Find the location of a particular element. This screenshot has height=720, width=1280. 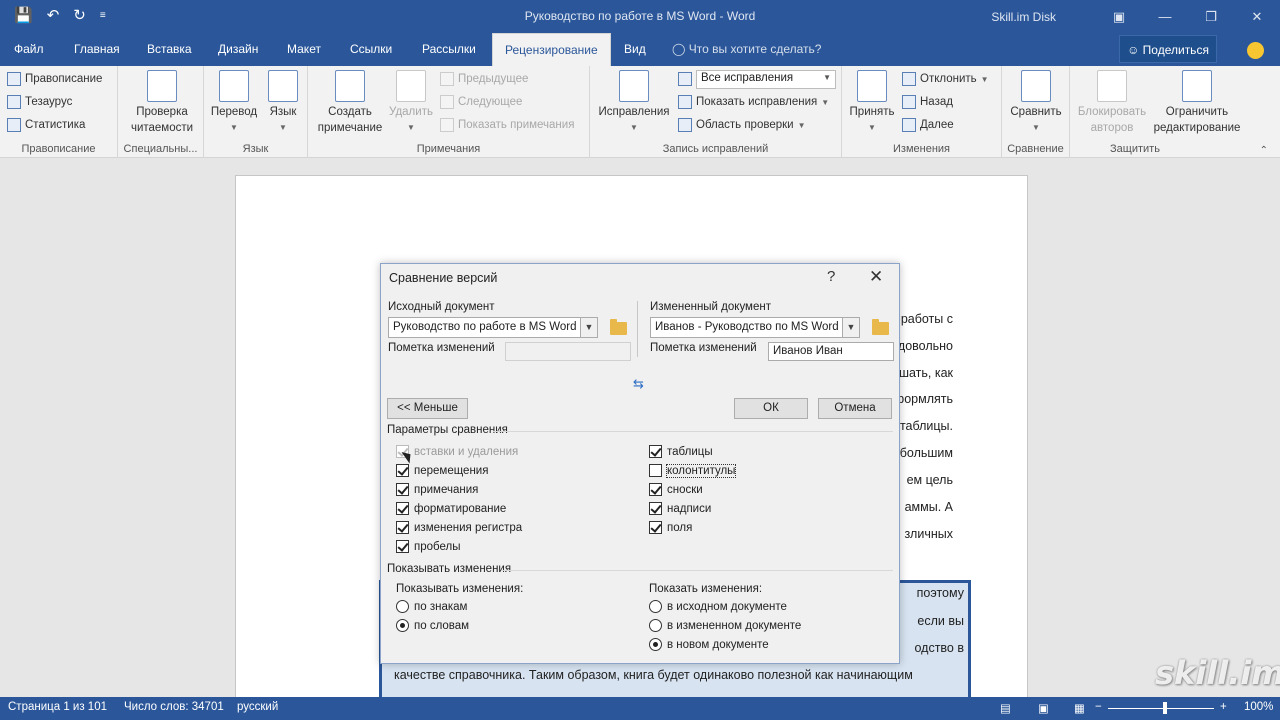

account-name: Skill.im Disk is located at coordinates (1023, 17).